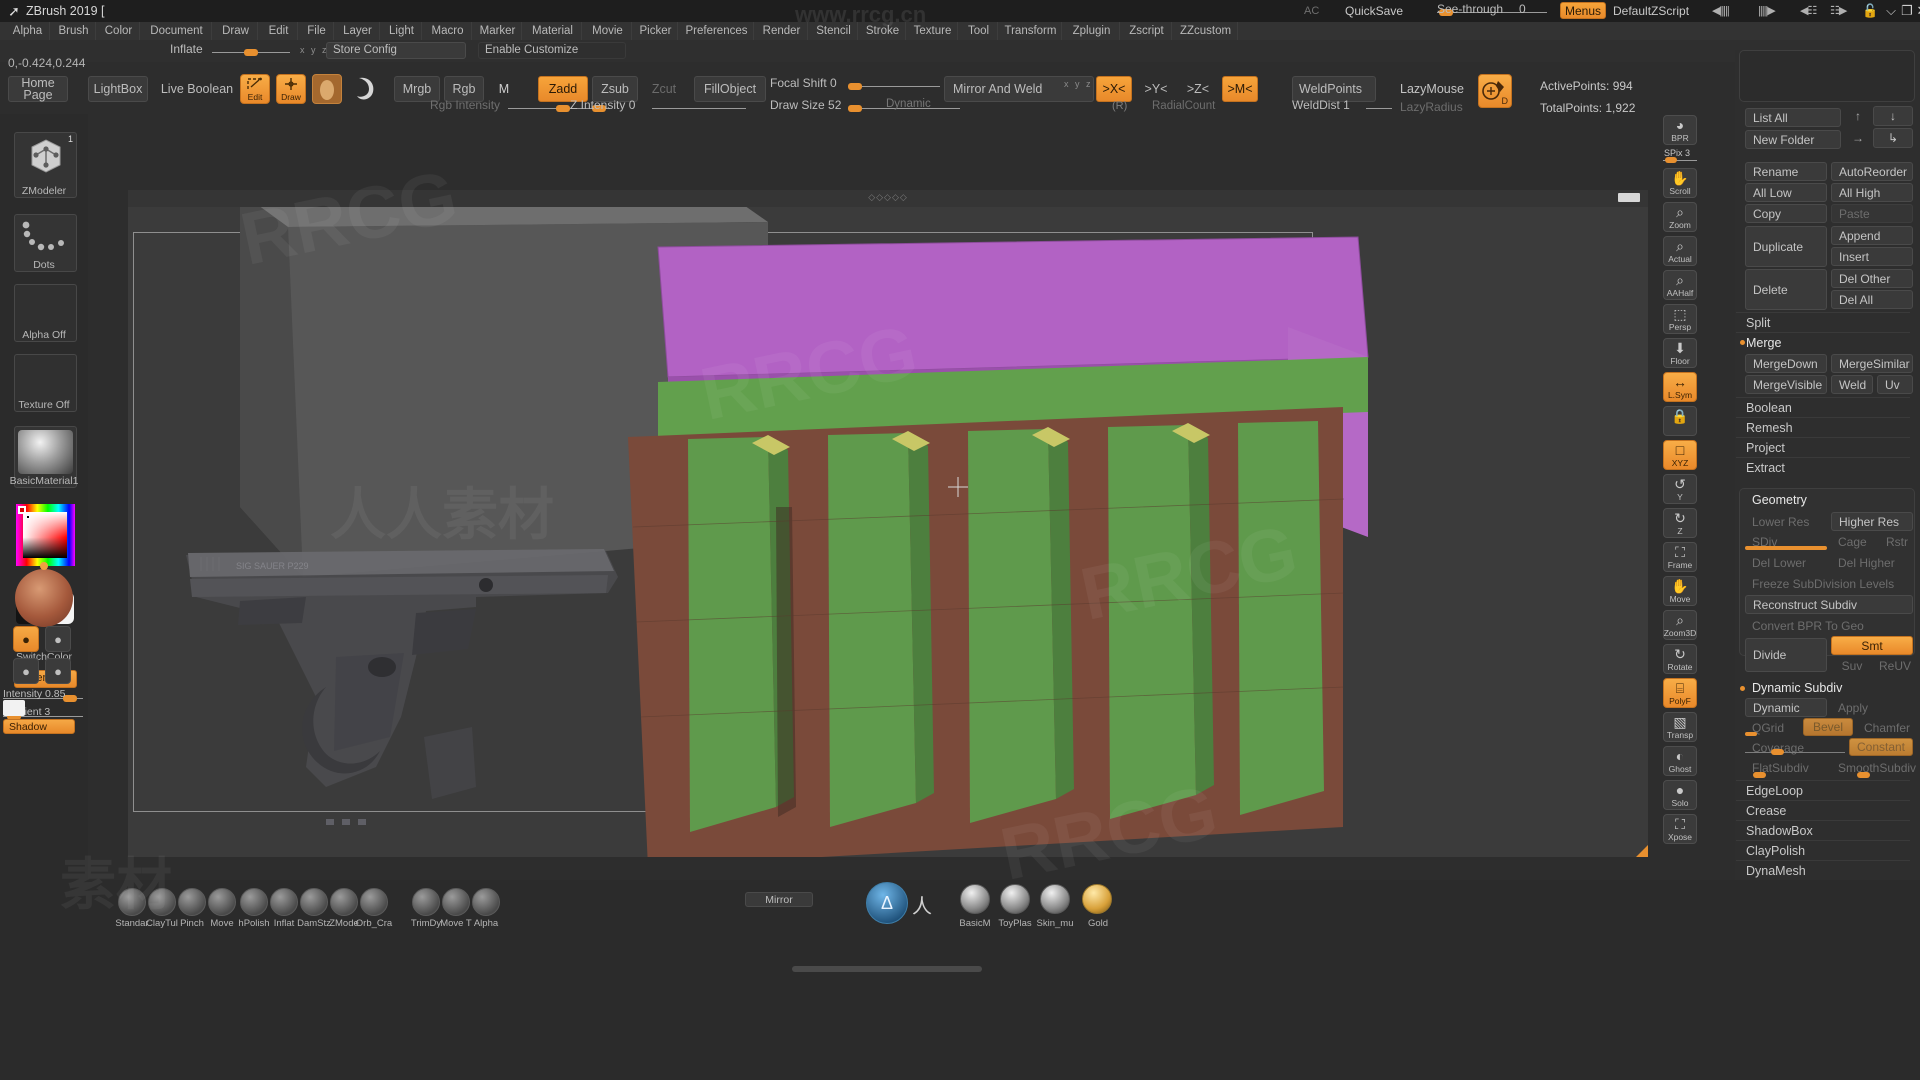 The height and width of the screenshot is (1080, 1920). Describe the element at coordinates (1432, 89) in the screenshot. I see `lazy-mouse-button: LazyMouse` at that location.